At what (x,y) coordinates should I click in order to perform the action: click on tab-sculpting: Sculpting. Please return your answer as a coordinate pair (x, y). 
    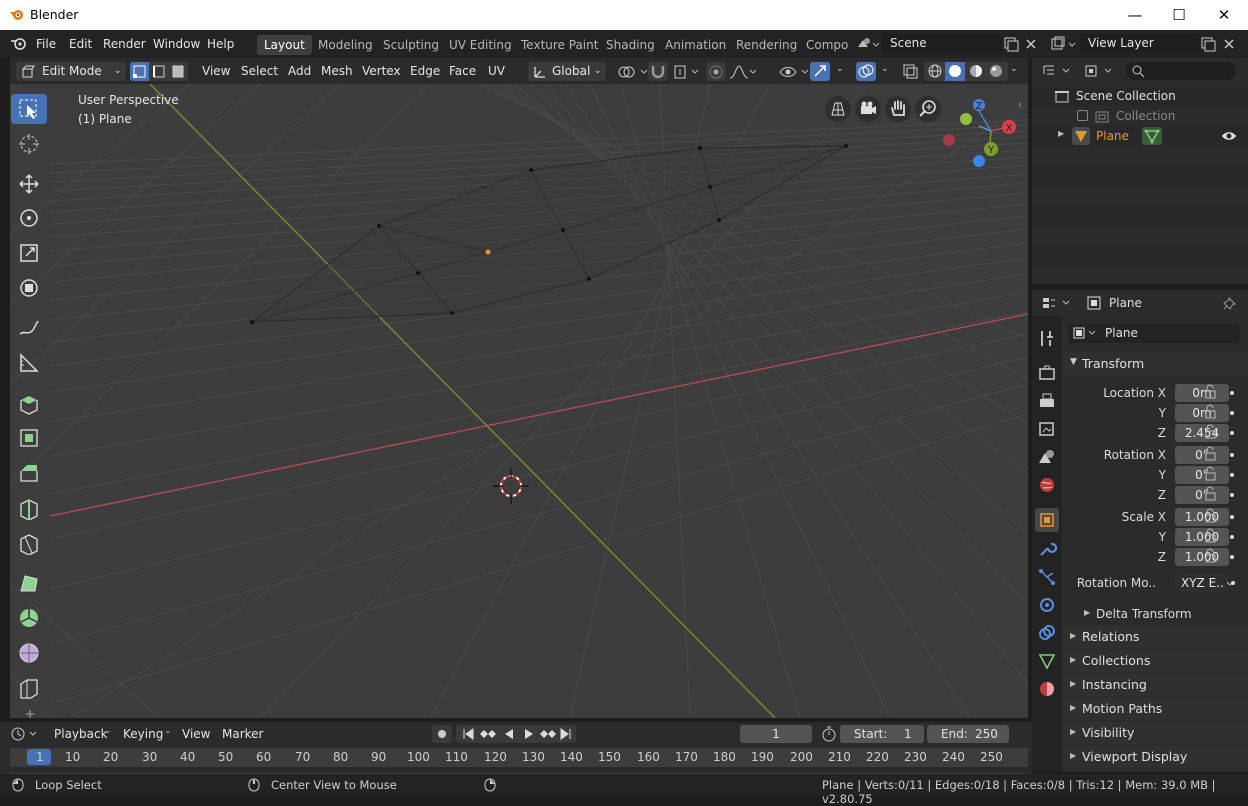
    Looking at the image, I should click on (411, 45).